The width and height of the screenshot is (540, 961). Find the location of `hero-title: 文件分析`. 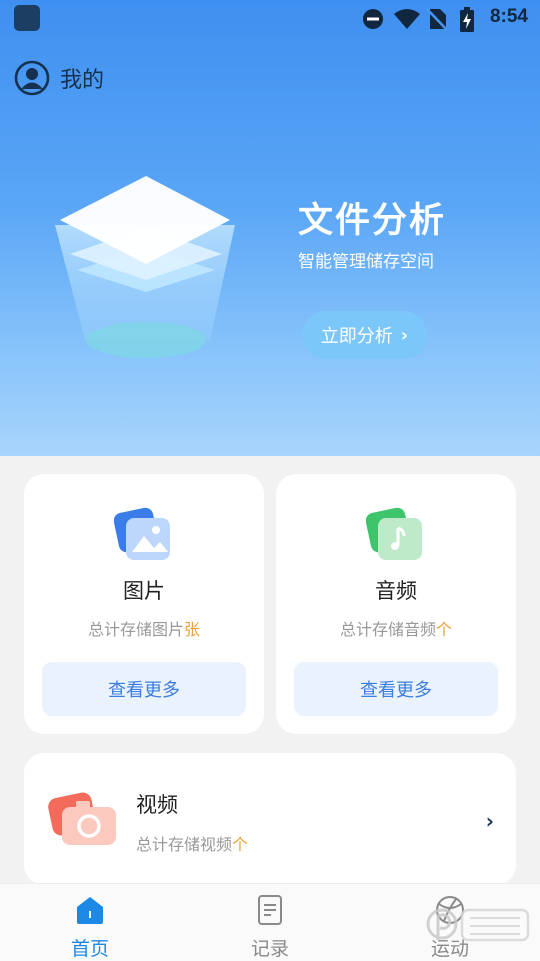

hero-title: 文件分析 is located at coordinates (372, 221).